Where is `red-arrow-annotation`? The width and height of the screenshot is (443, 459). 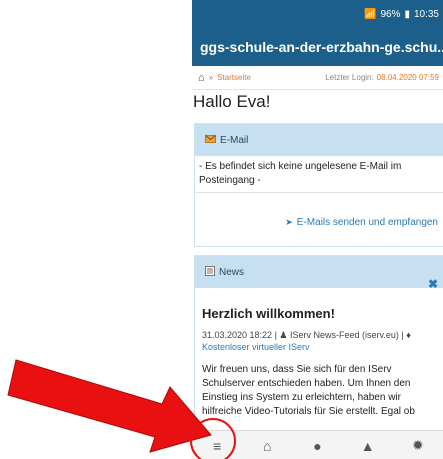
red-arrow-annotation is located at coordinates (109, 406).